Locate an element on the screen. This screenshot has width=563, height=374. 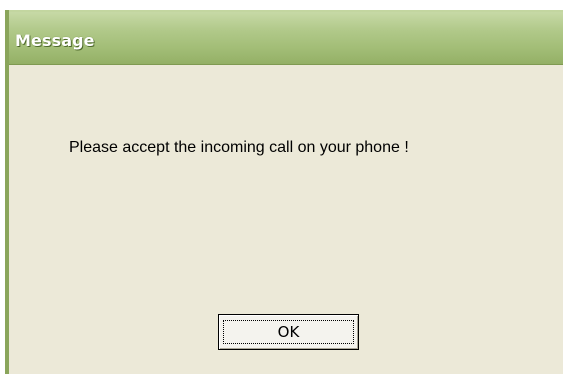
ok-button: OK is located at coordinates (288, 332).